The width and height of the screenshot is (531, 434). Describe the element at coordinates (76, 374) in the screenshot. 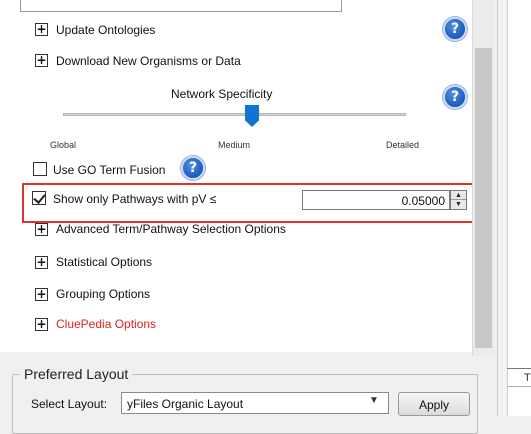

I see `preferred-layout-title: Preferred Layout` at that location.